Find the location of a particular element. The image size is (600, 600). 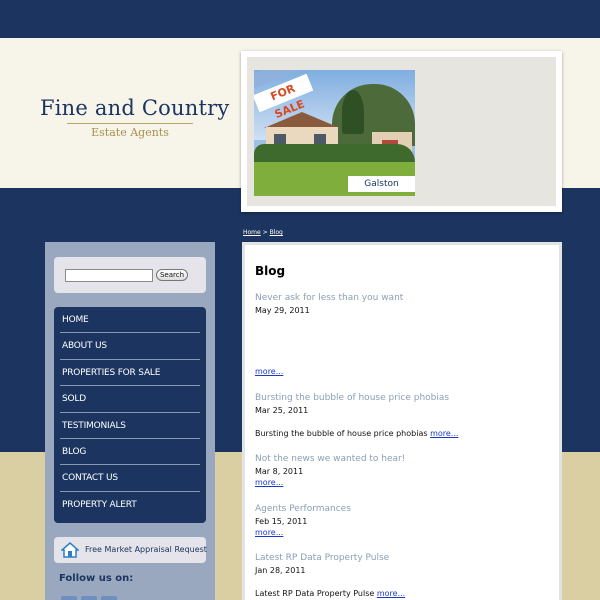

property-caption: Galston is located at coordinates (381, 184).